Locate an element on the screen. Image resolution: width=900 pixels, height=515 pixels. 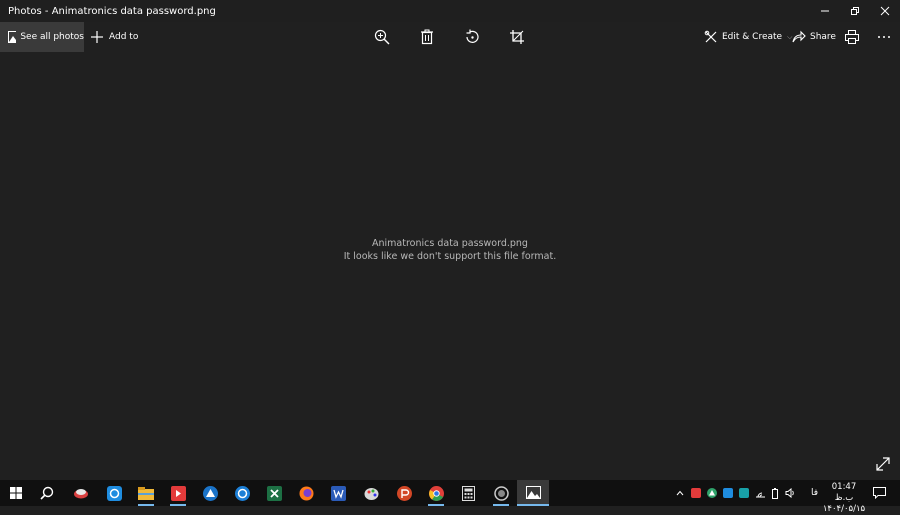
edit-create-label: Edit & Create is located at coordinates (752, 37).